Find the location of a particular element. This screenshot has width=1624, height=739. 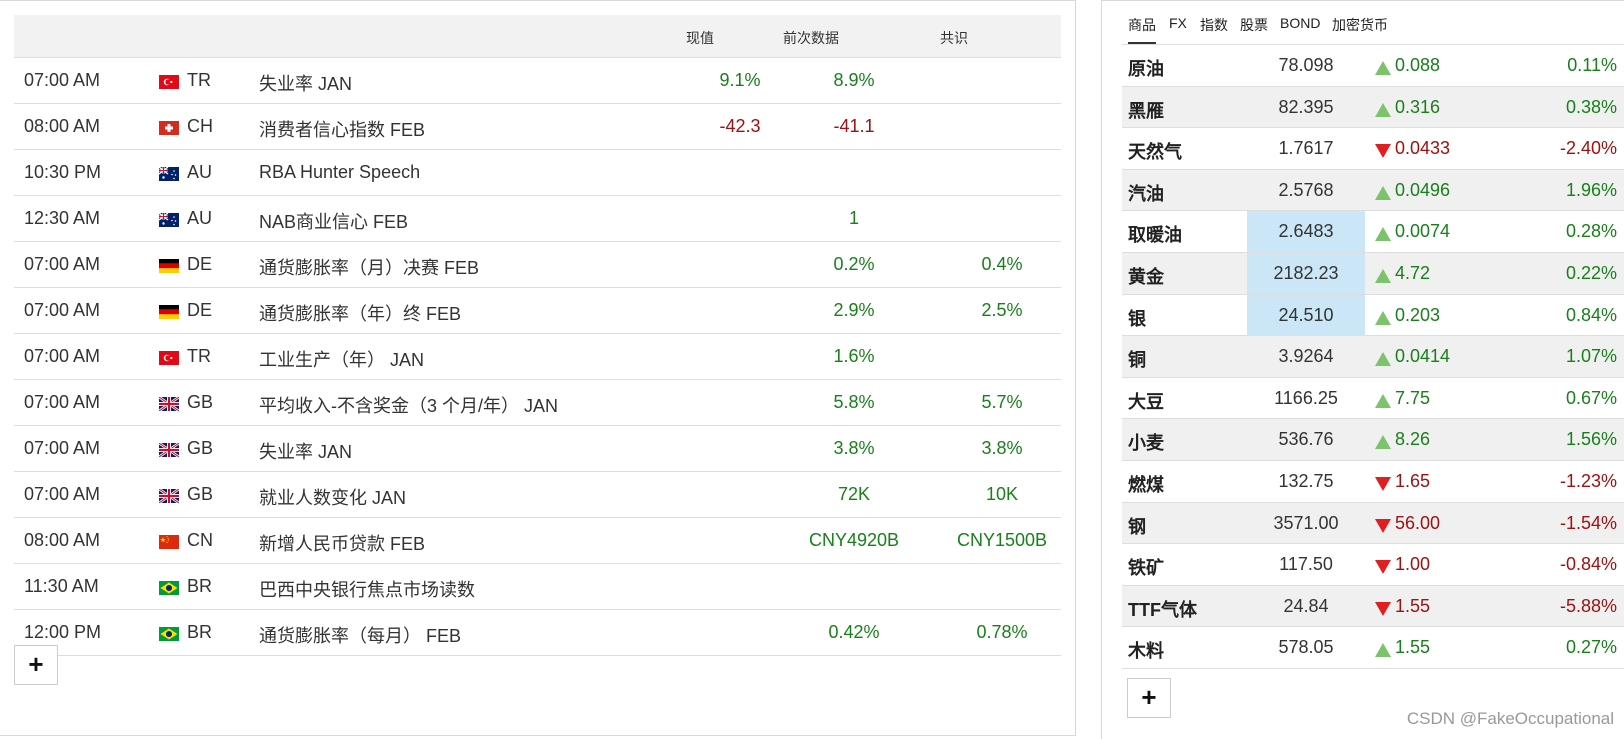

calendar-row: 07:00 AM GB 平均收入-不含奖金（3 个月/年） JAN 5.8% 5.7% is located at coordinates (537, 403).